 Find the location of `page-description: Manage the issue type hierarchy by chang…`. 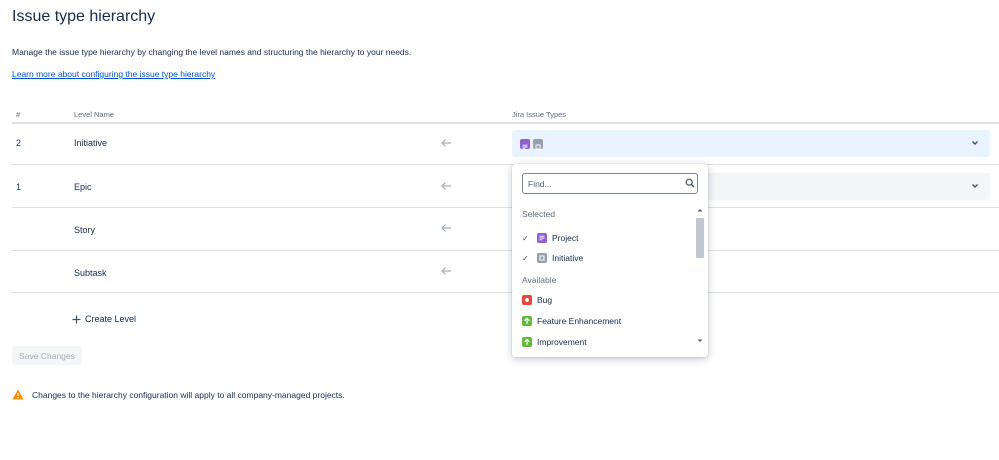

page-description: Manage the issue type hierarchy by chang… is located at coordinates (212, 52).